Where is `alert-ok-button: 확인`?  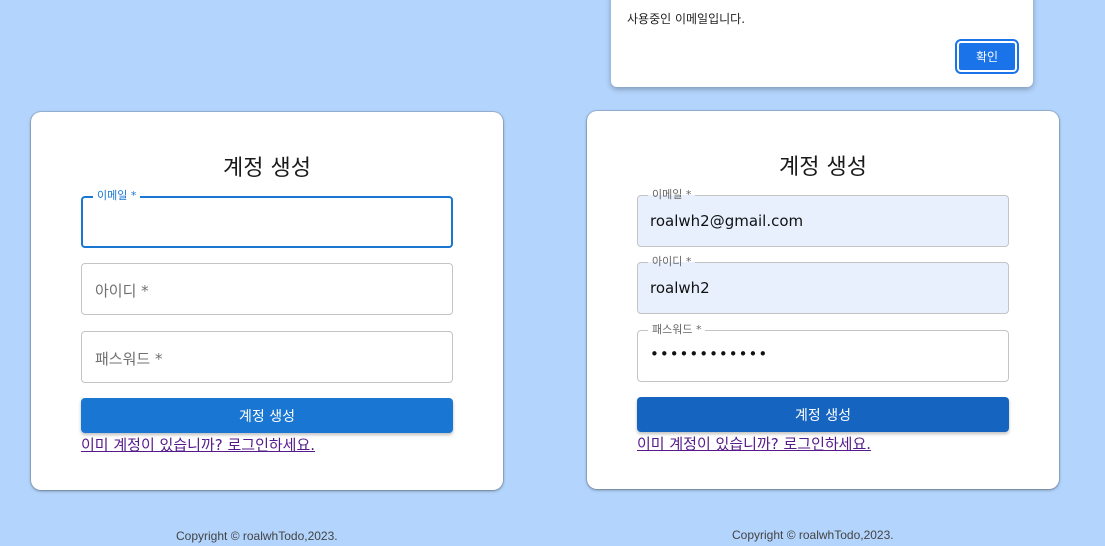 alert-ok-button: 확인 is located at coordinates (987, 56).